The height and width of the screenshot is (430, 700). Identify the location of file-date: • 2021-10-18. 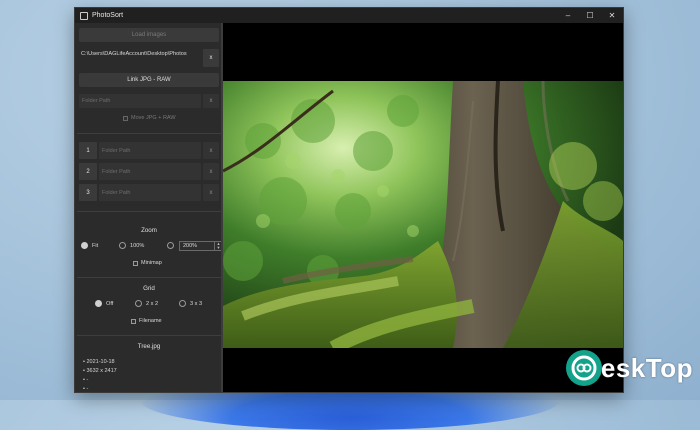
(99, 362).